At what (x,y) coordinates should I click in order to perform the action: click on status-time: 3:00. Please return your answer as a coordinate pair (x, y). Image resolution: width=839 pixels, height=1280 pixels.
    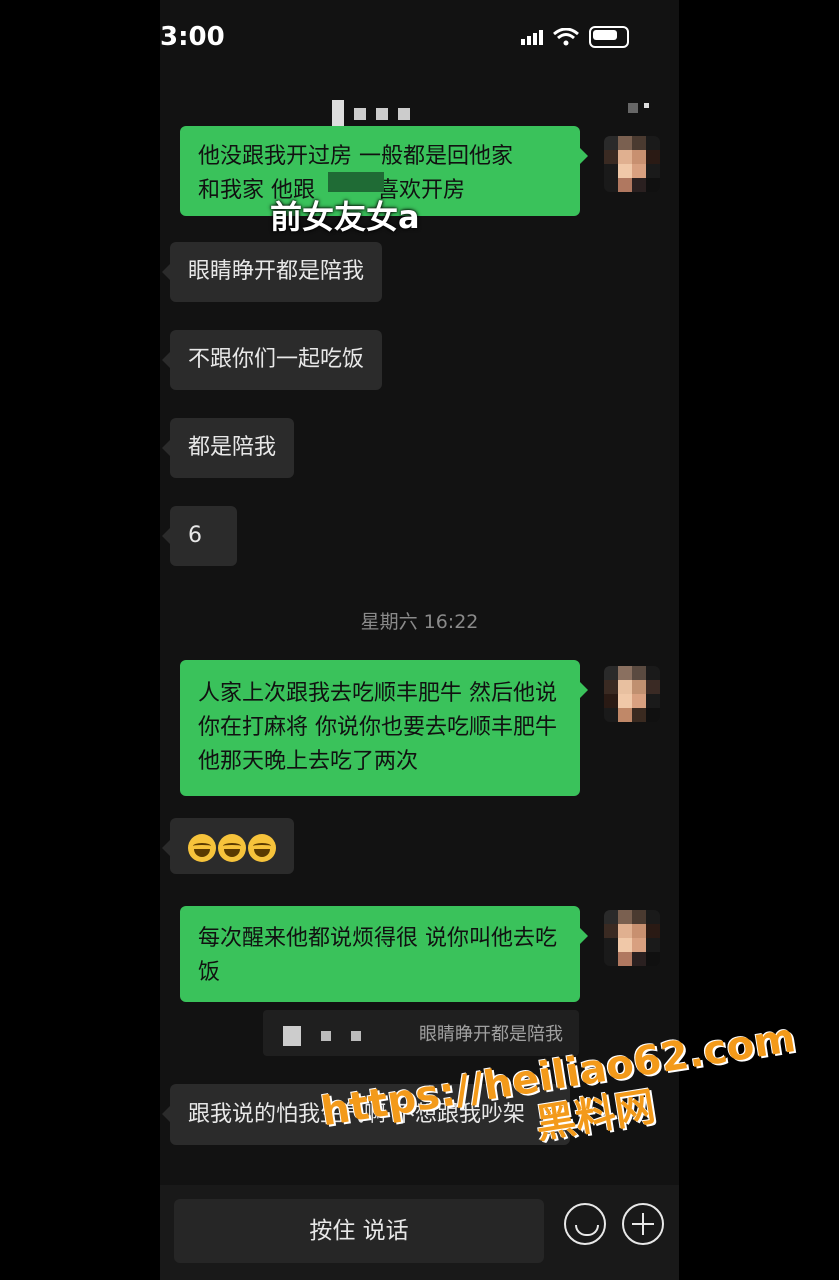
    Looking at the image, I should click on (192, 37).